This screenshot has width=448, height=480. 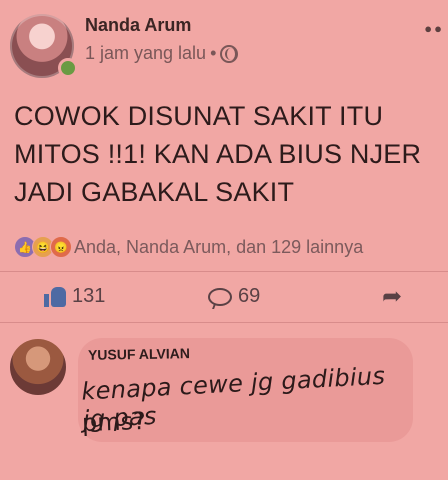 I want to click on comment-bubble-icon, so click(x=220, y=296).